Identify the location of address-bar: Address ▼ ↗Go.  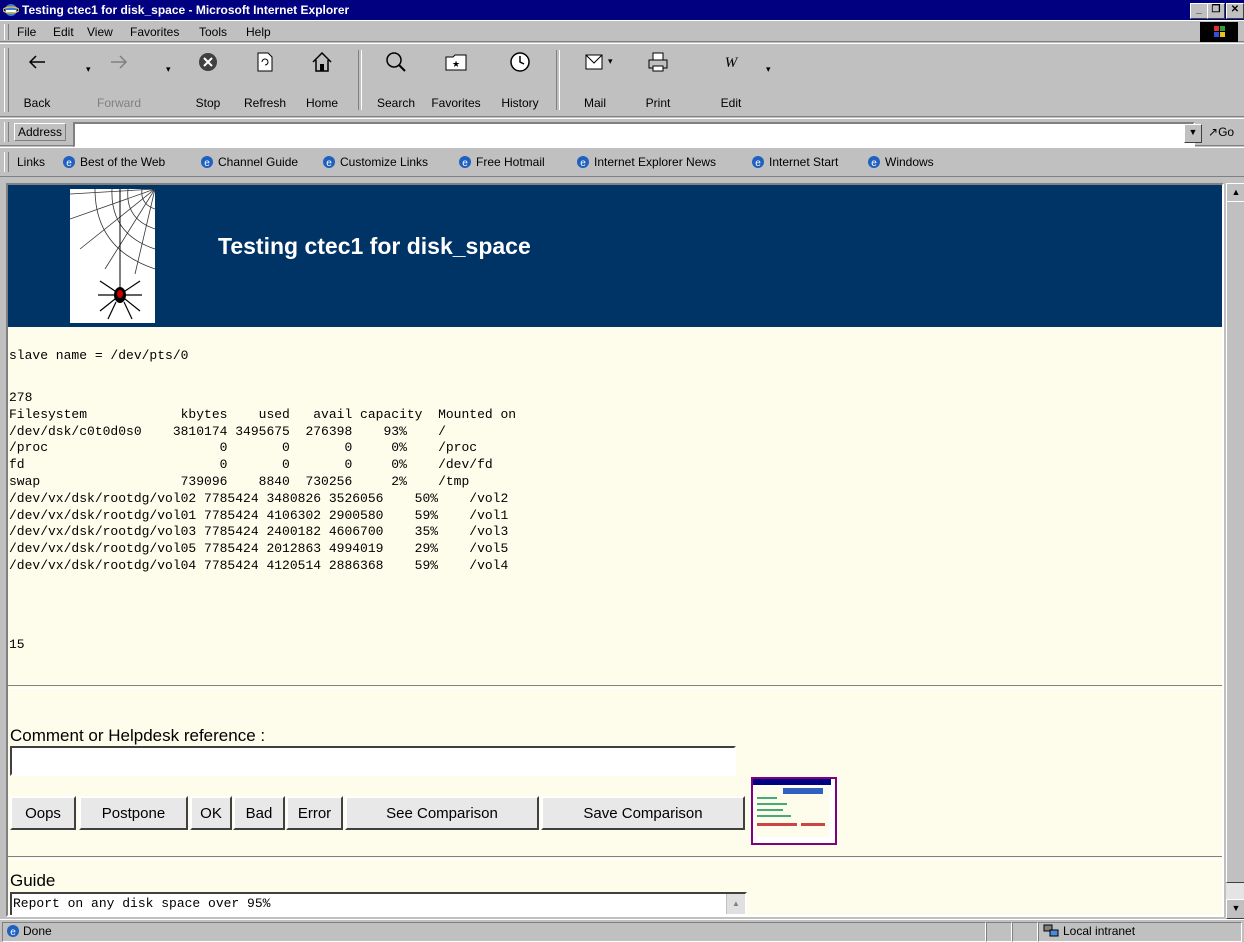
(622, 133).